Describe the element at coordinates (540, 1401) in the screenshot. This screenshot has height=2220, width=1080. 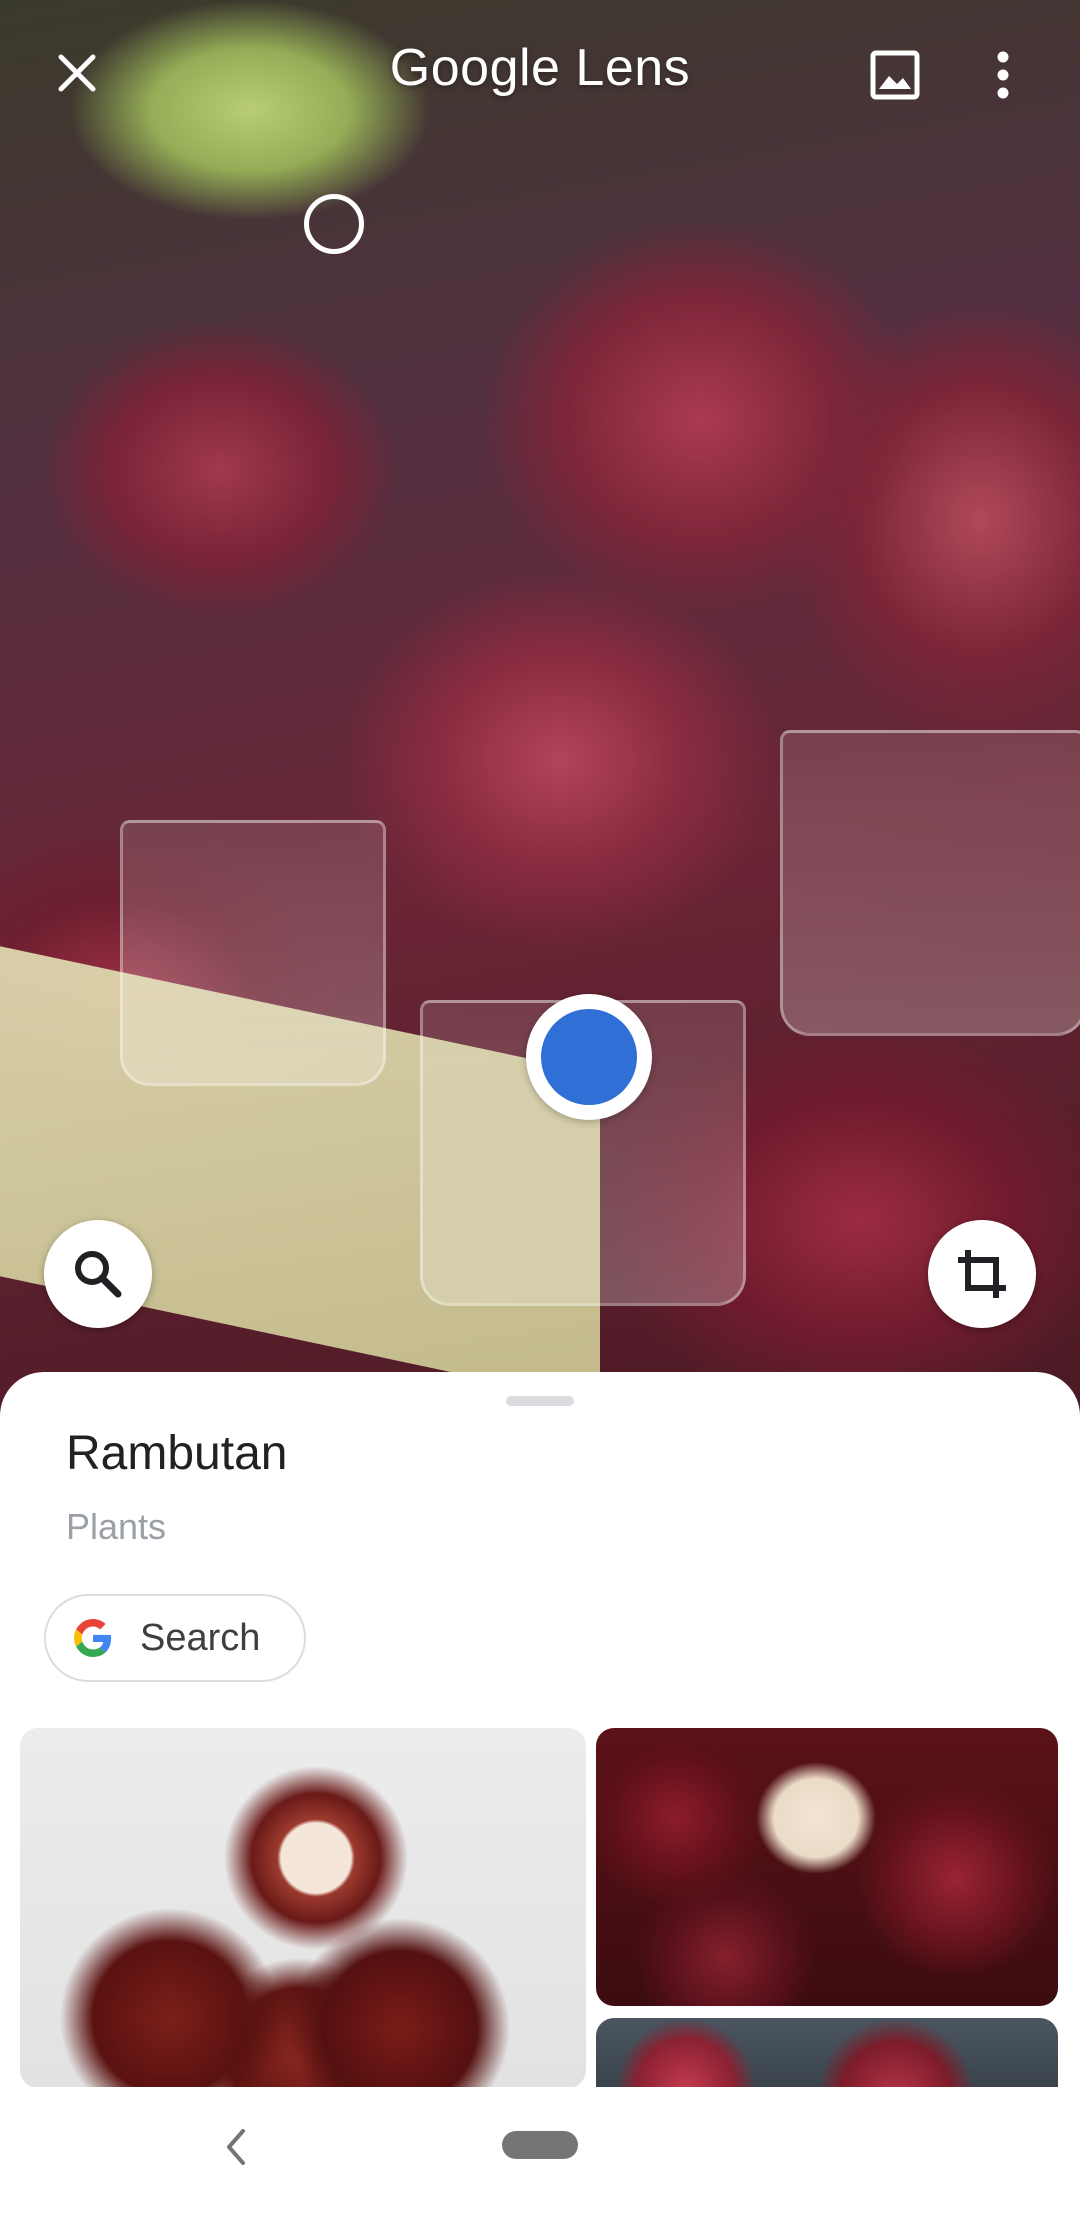
I see `drag-handle` at that location.